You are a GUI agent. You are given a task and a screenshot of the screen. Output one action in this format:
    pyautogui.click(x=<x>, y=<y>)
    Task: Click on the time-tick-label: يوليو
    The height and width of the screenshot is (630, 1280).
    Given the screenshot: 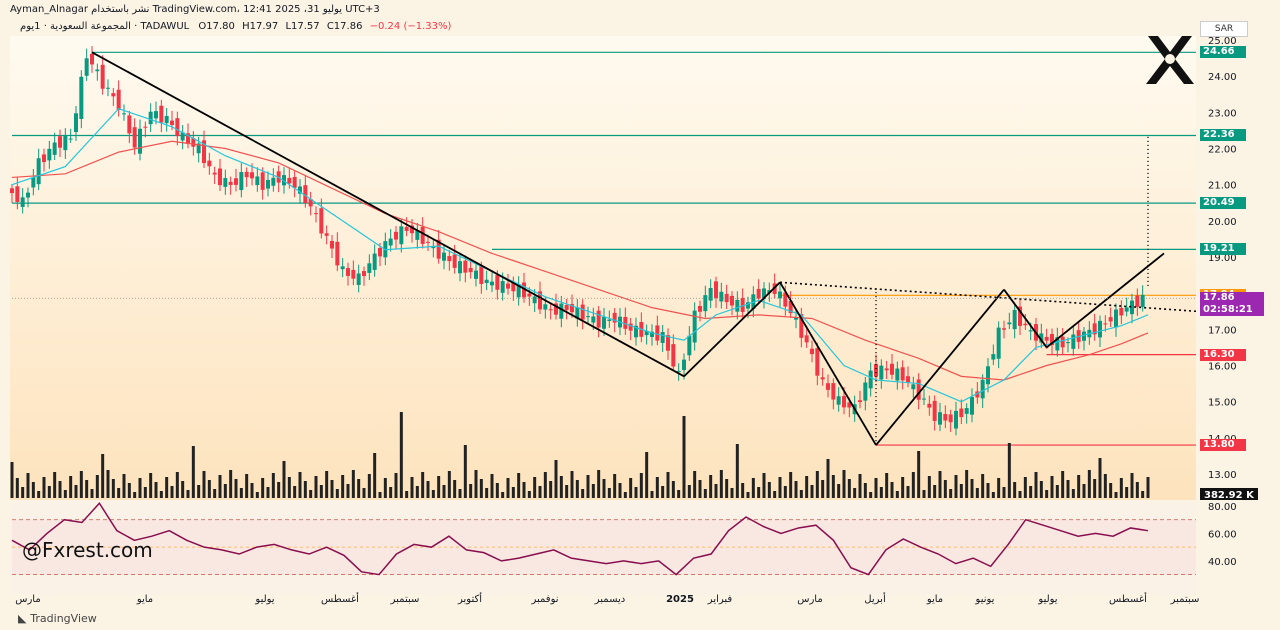 What is the action you would take?
    pyautogui.click(x=264, y=599)
    